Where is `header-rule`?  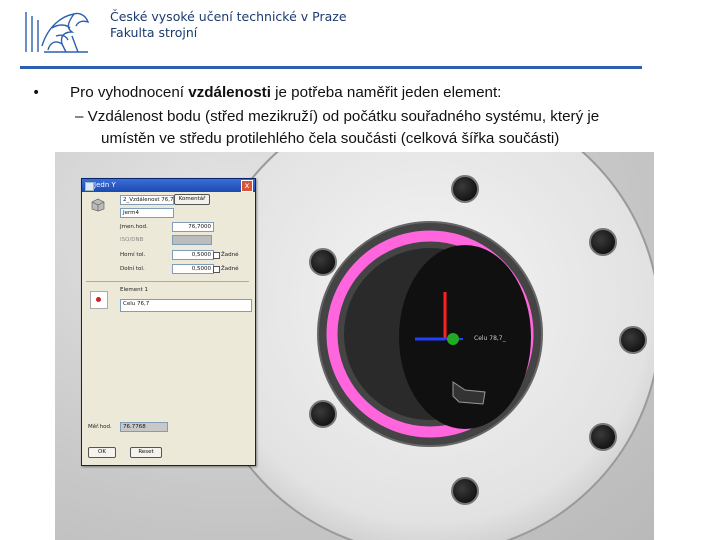 header-rule is located at coordinates (331, 67).